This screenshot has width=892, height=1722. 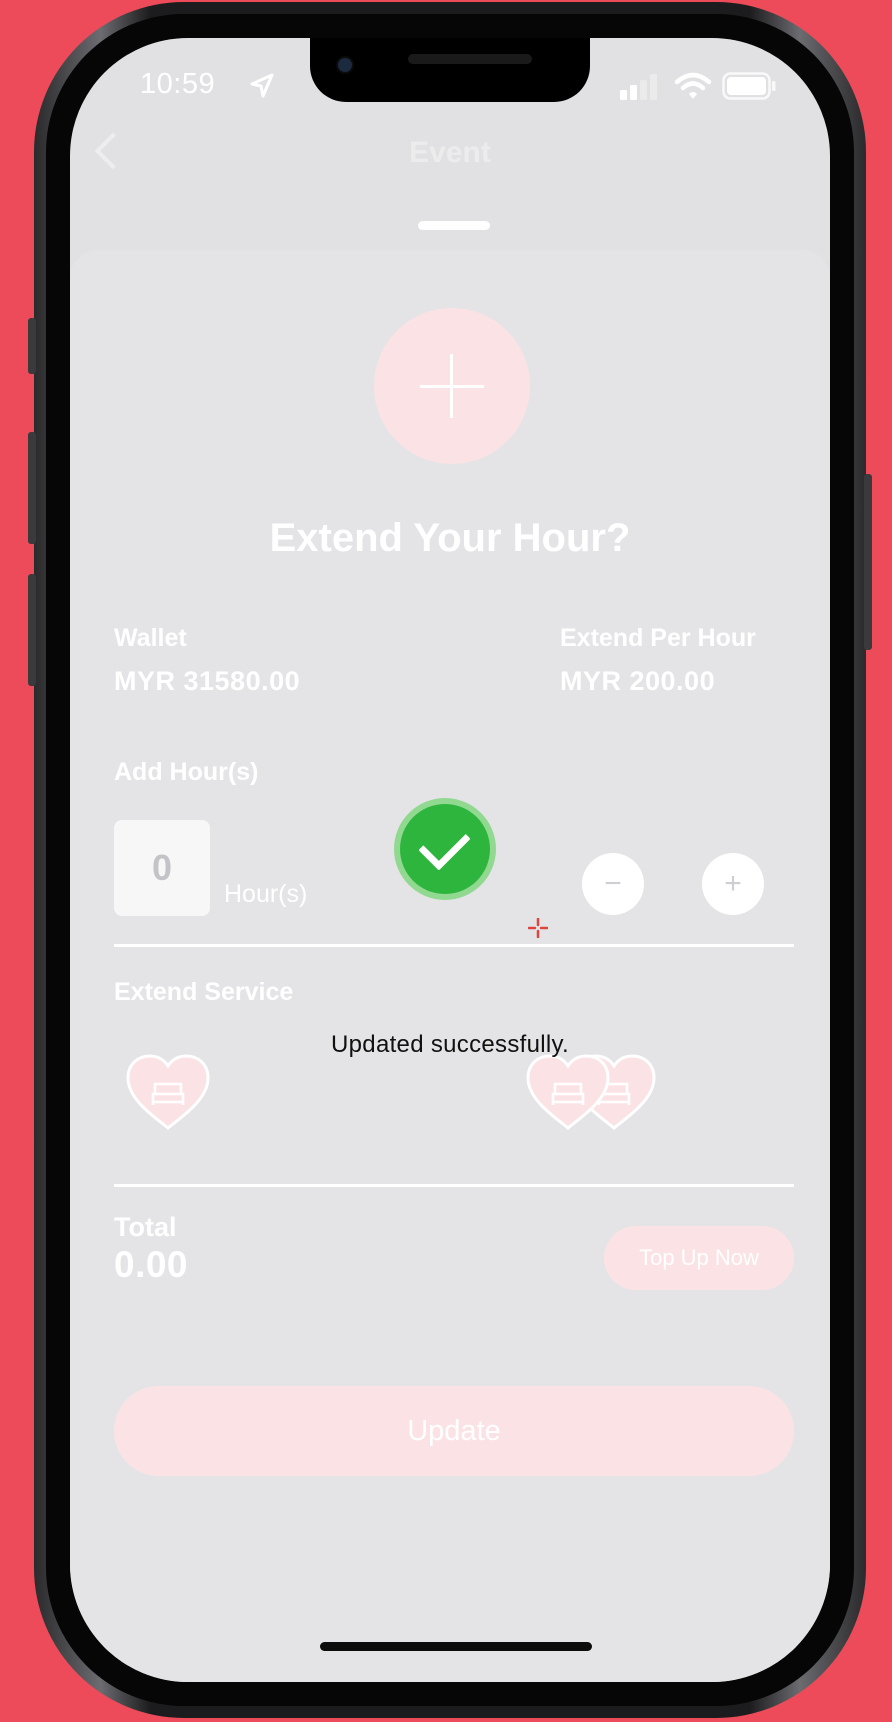 What do you see at coordinates (470, 59) in the screenshot?
I see `speaker-grille` at bounding box center [470, 59].